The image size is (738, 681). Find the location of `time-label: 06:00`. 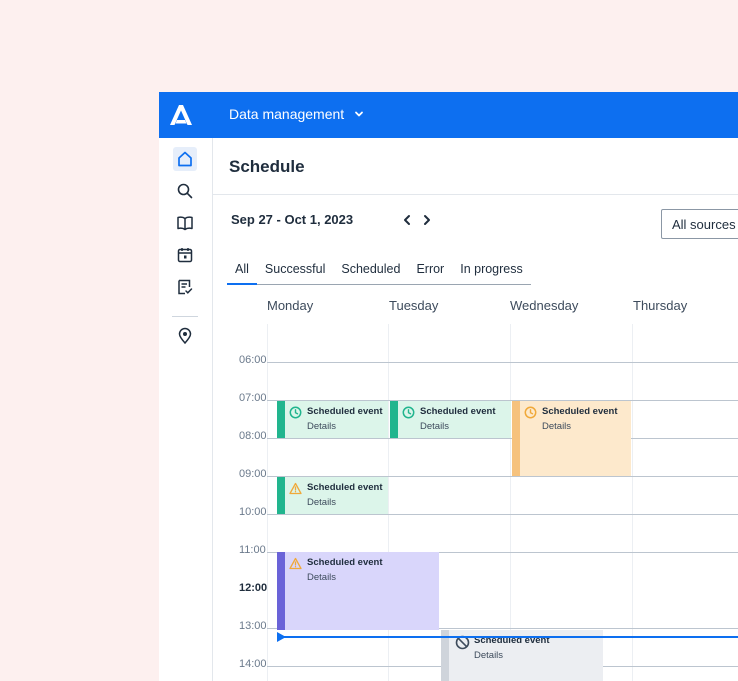

time-label: 06:00 is located at coordinates (253, 360).